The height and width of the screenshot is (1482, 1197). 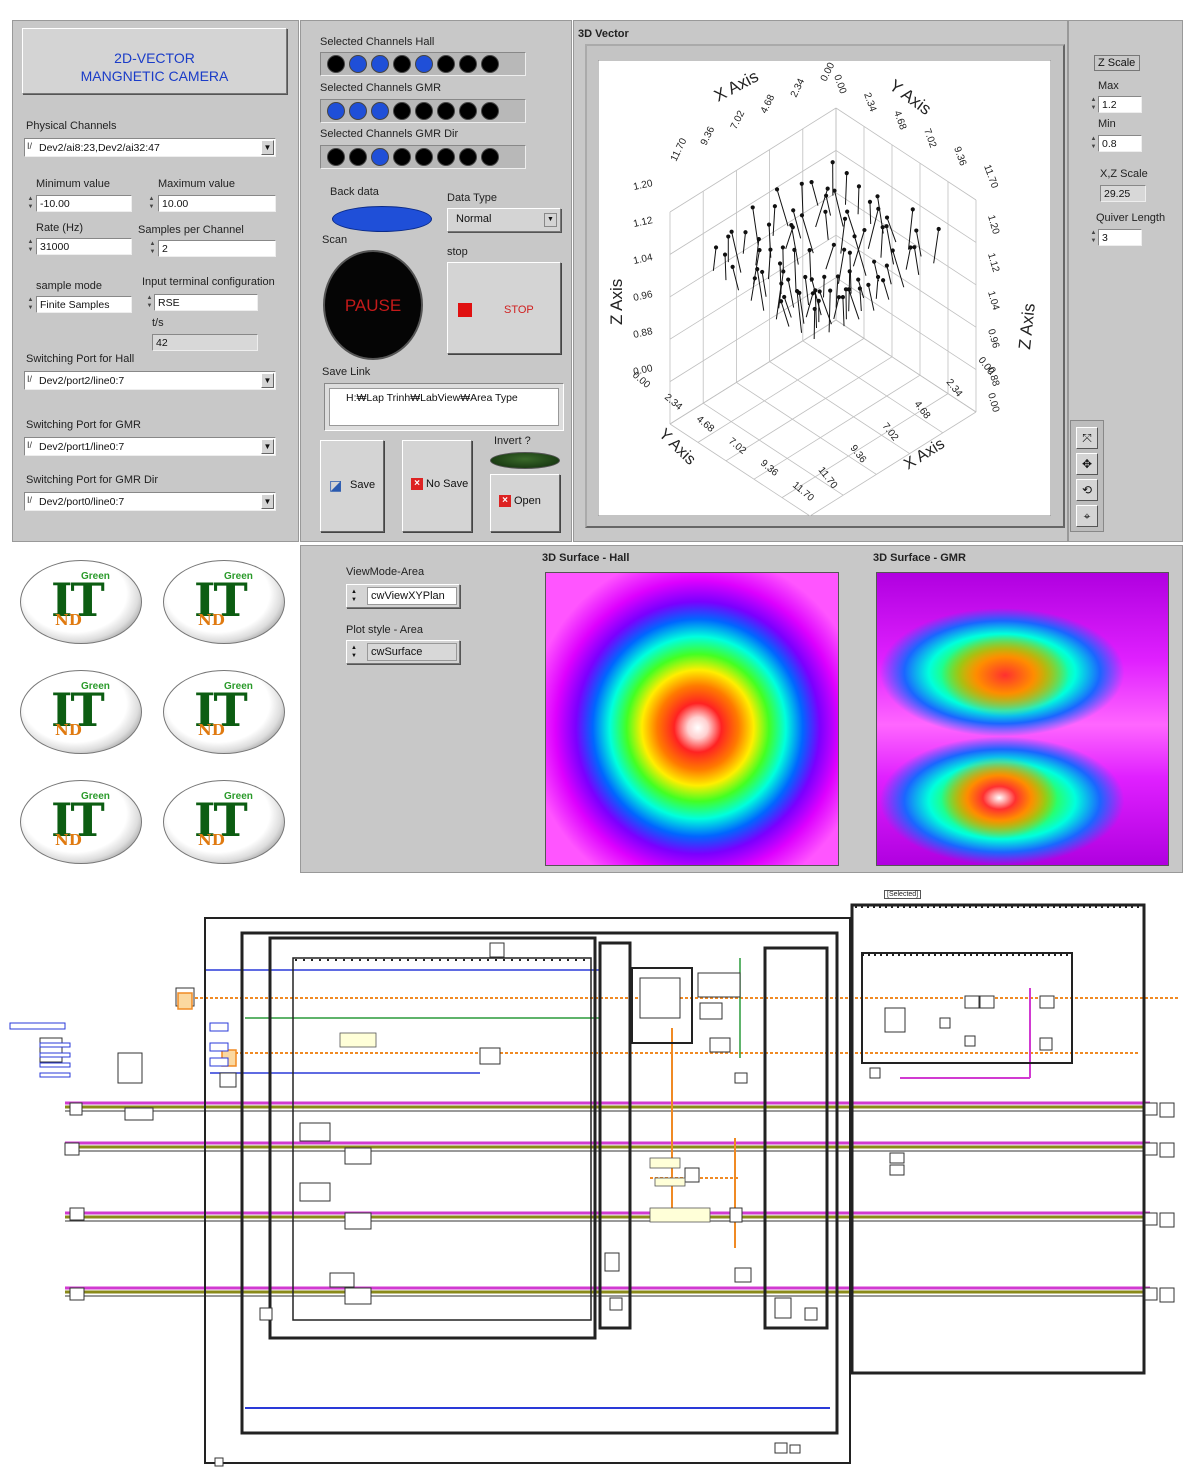 What do you see at coordinates (1093, 104) in the screenshot?
I see `zmax-spinner-icon: ▲ ▼` at bounding box center [1093, 104].